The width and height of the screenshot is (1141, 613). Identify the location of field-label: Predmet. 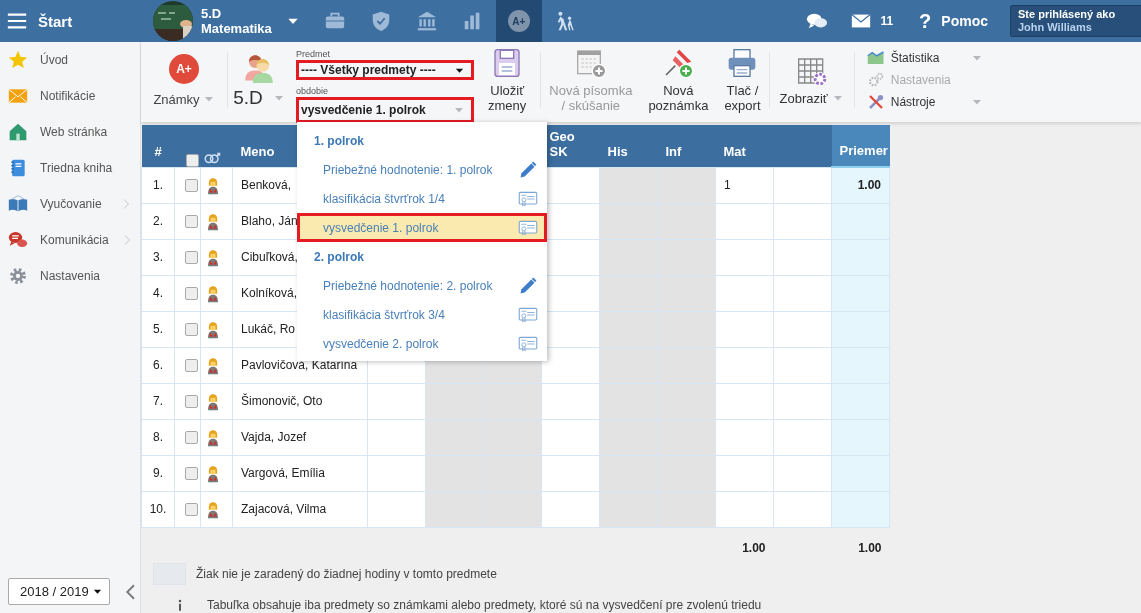
(313, 54).